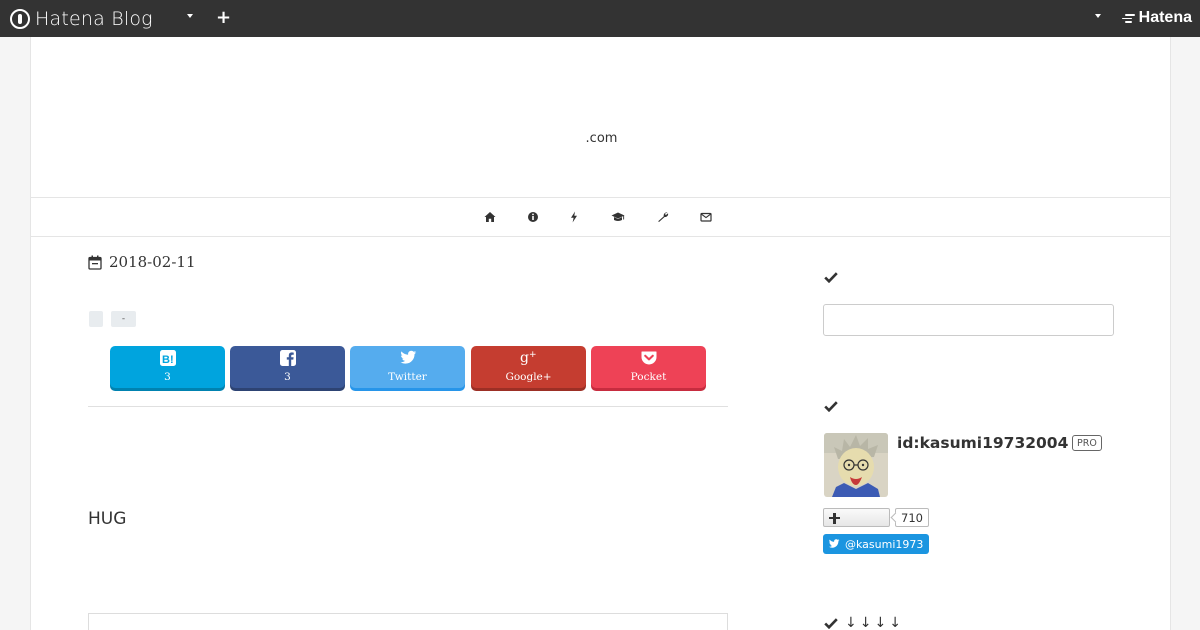  What do you see at coordinates (528, 377) in the screenshot?
I see `google-plus-share-label: Google+` at bounding box center [528, 377].